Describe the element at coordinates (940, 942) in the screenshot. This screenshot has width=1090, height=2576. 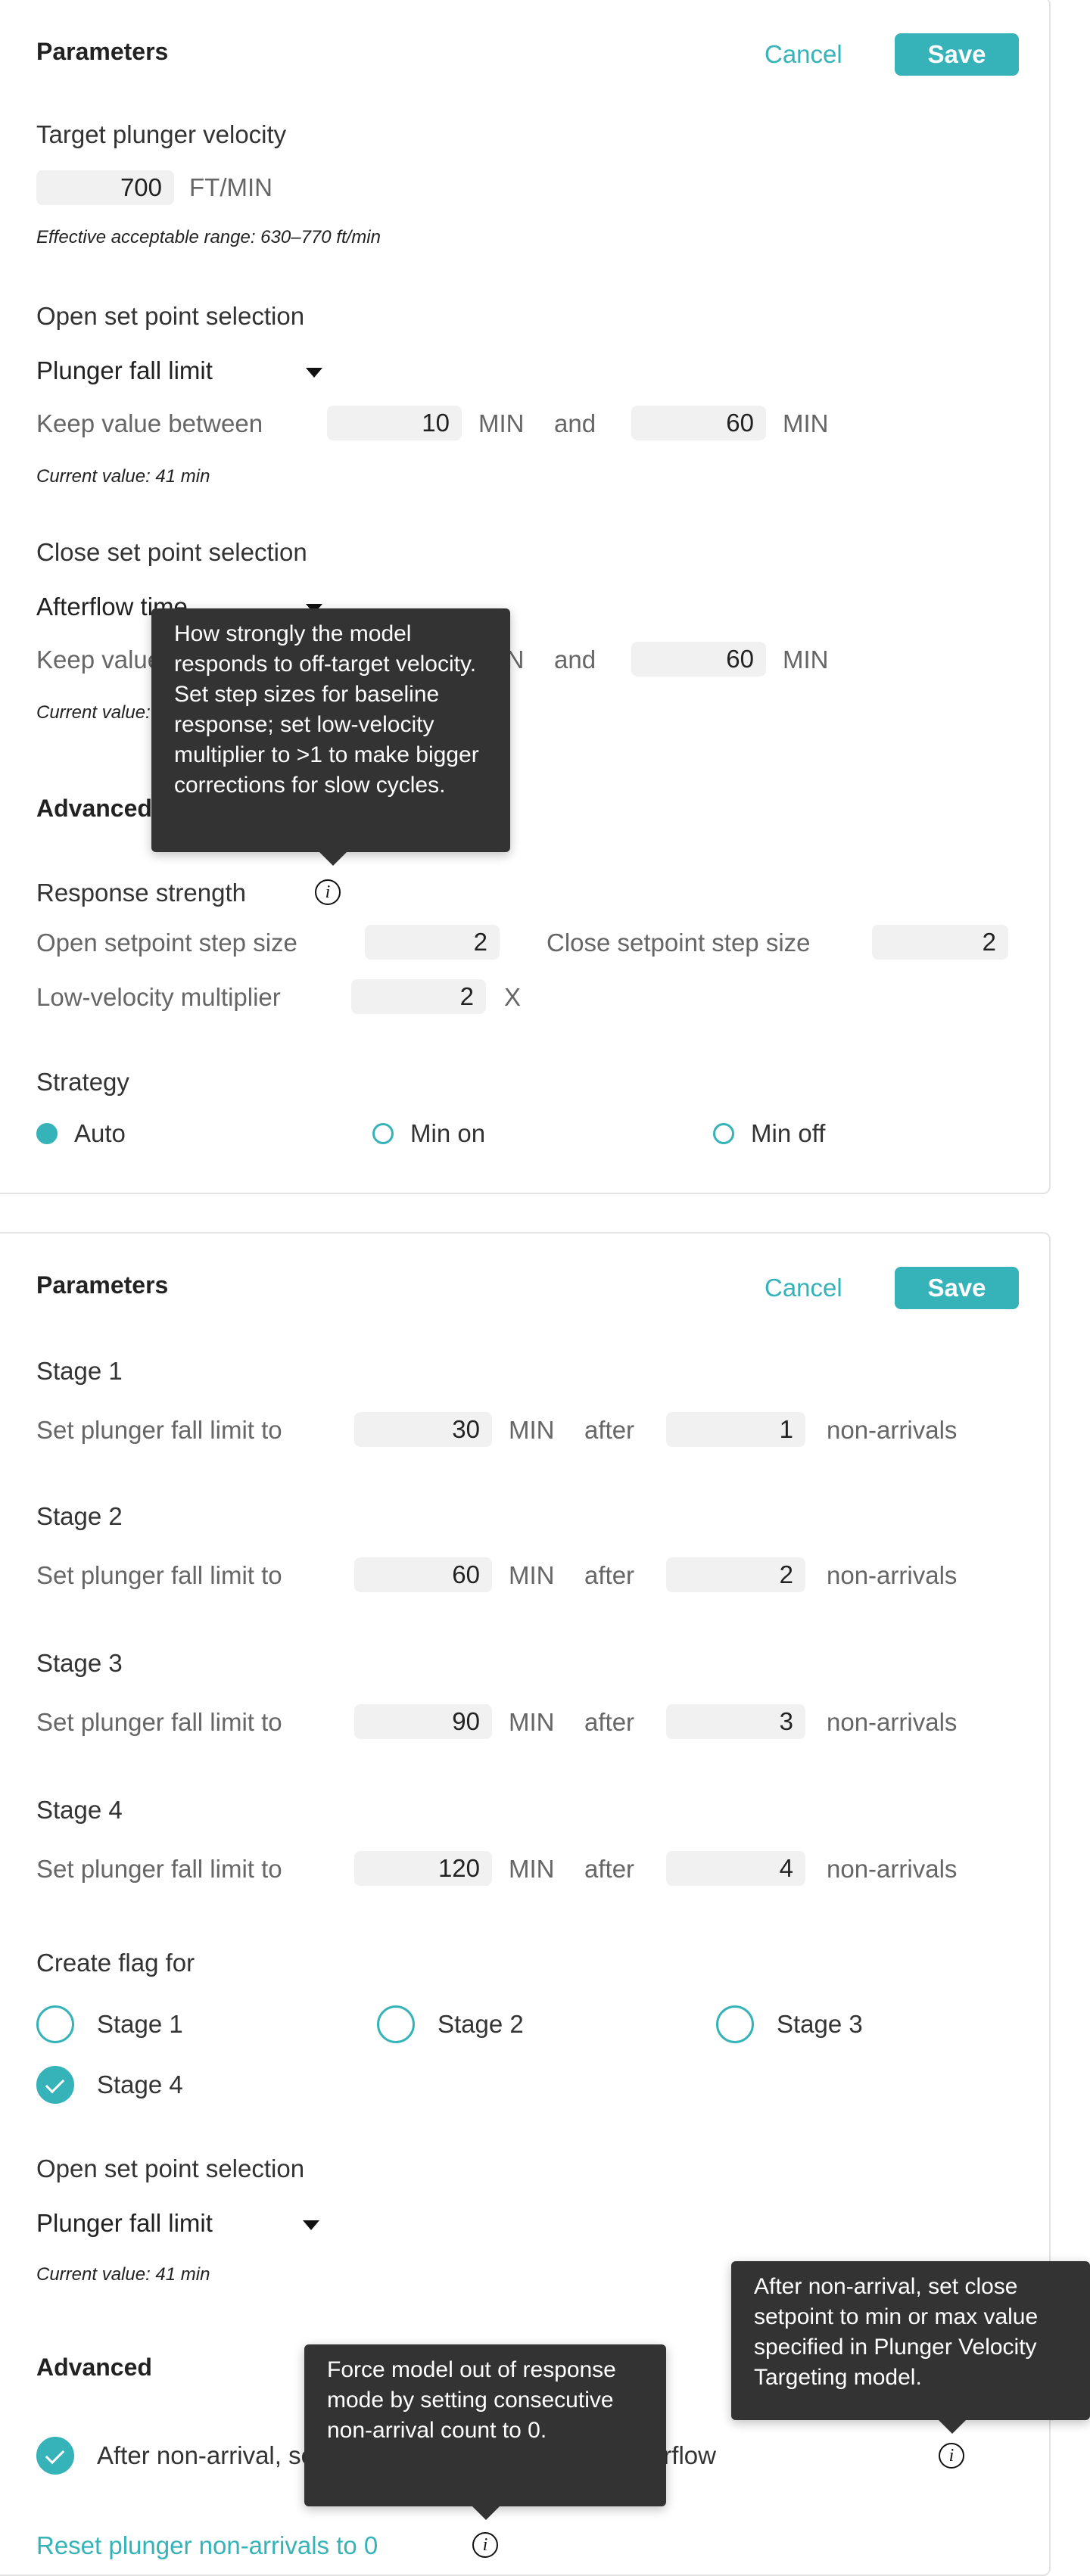
I see `close-step-input` at that location.